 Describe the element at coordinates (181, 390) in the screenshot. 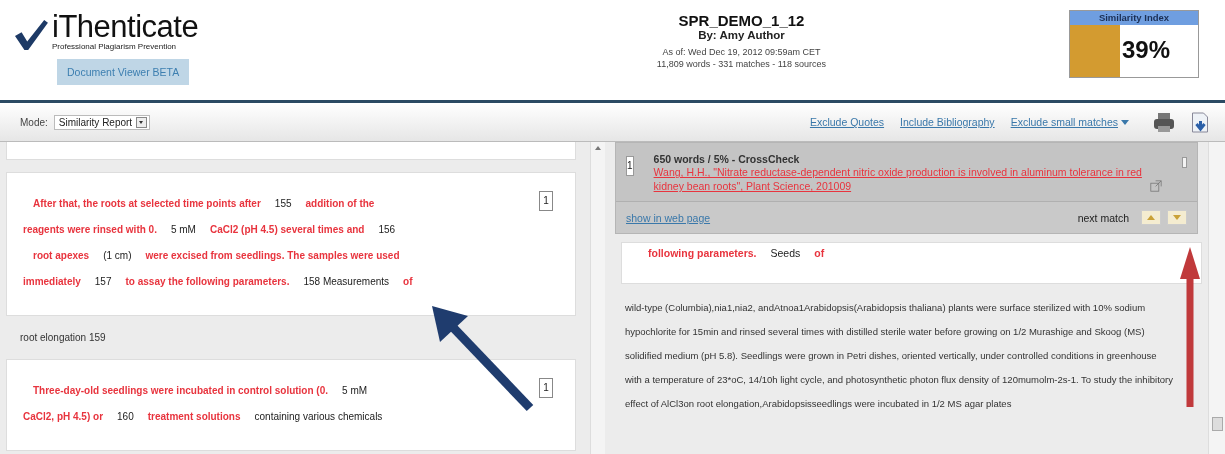

I see `matched-text: Three-day-old seedlings were incubated in control solution (0.` at that location.